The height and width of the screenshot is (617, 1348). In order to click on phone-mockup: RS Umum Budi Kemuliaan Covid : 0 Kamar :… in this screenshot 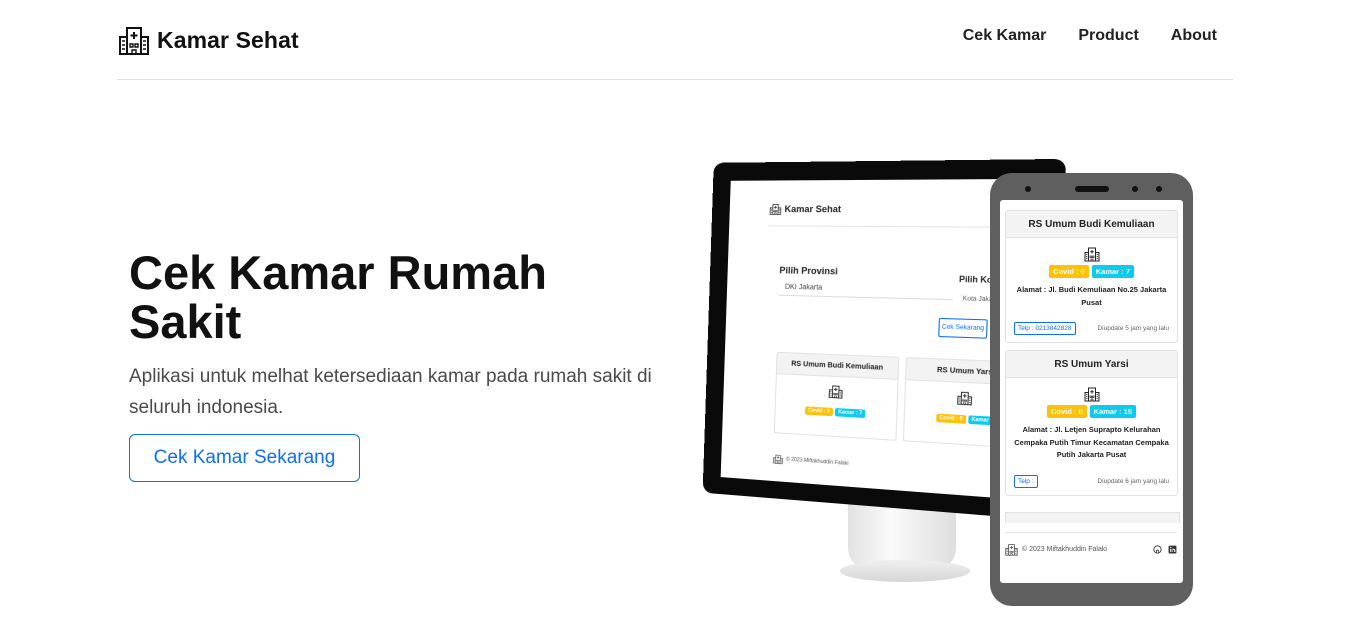, I will do `click(1091, 389)`.